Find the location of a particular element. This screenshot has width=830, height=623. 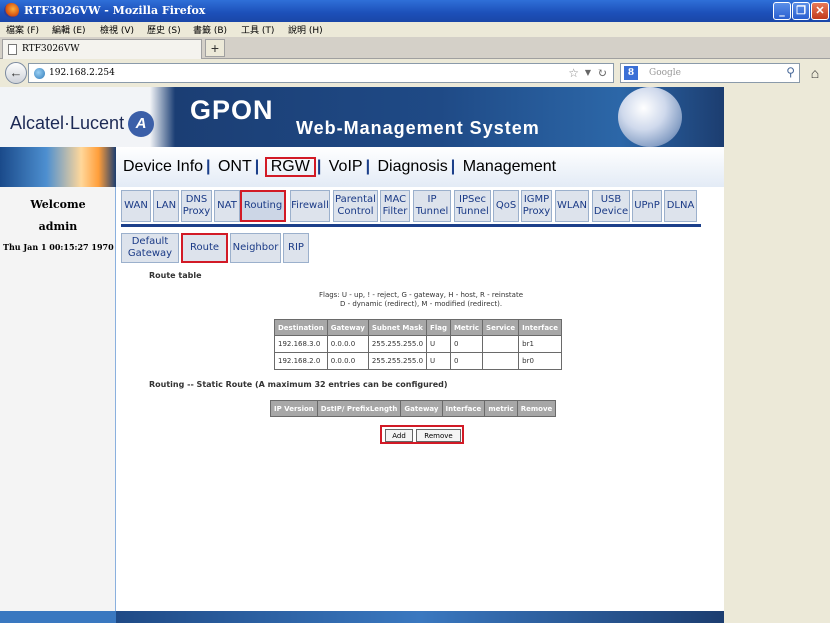

url-bar: 192.168.2.254 ☆ ▼ ↻ is located at coordinates (321, 73).